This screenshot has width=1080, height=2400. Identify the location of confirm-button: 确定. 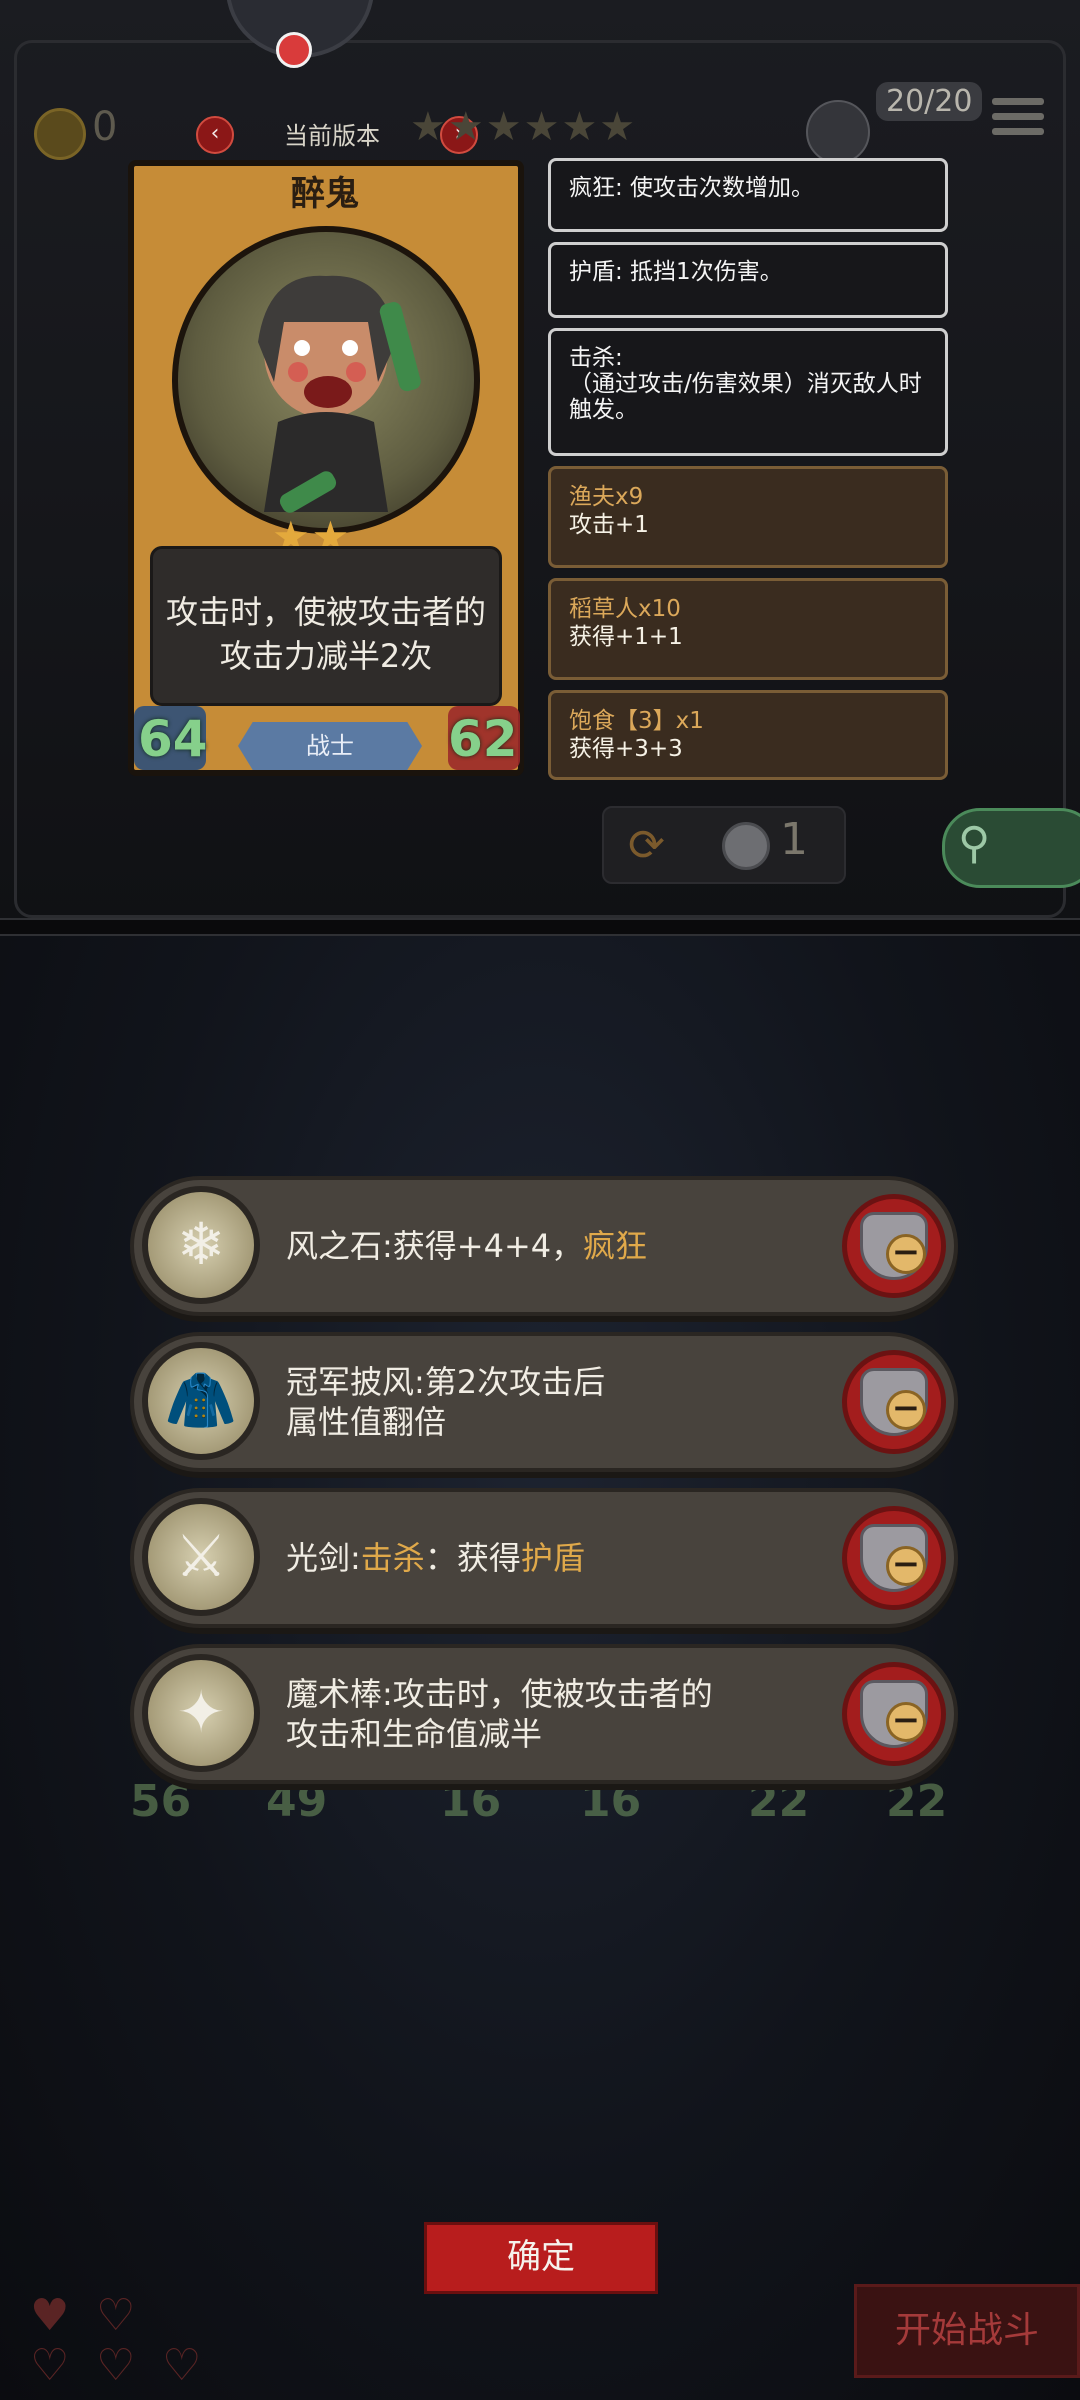
(541, 2258).